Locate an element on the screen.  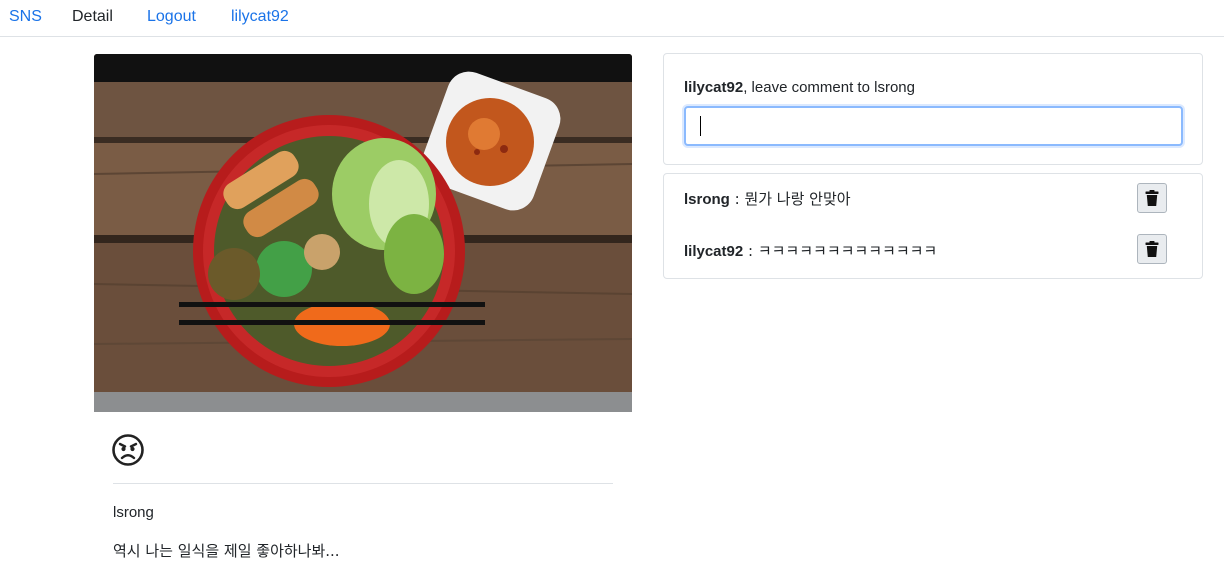
comment-text: ㅋㅋㅋㅋㅋㅋㅋㅋㅋㅋㅋㅋㅋ is located at coordinates (847, 251).